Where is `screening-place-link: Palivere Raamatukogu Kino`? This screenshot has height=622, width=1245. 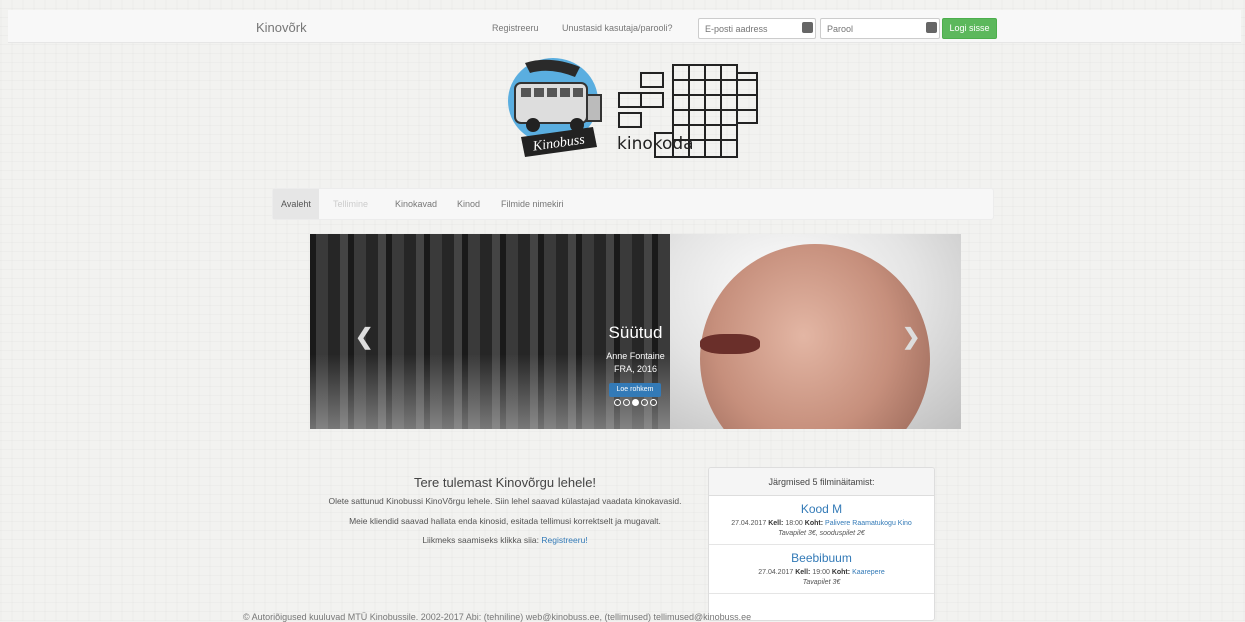
screening-place-link: Palivere Raamatukogu Kino is located at coordinates (868, 523).